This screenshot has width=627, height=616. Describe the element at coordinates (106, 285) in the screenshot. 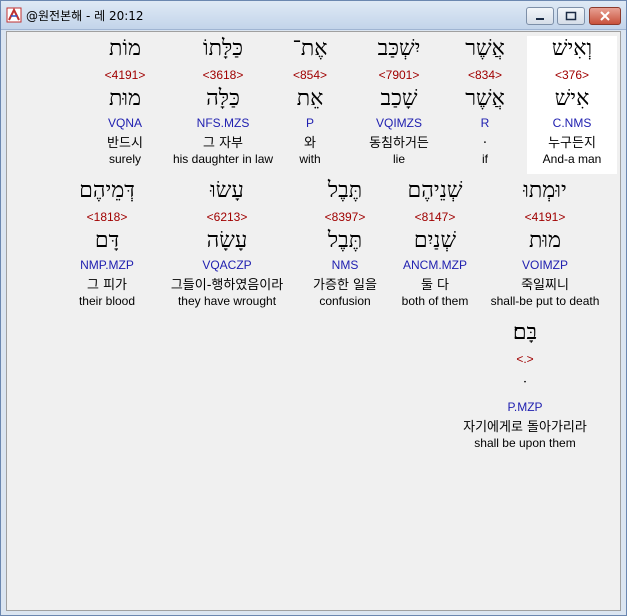

I see `korean-gloss: 그 피가` at that location.